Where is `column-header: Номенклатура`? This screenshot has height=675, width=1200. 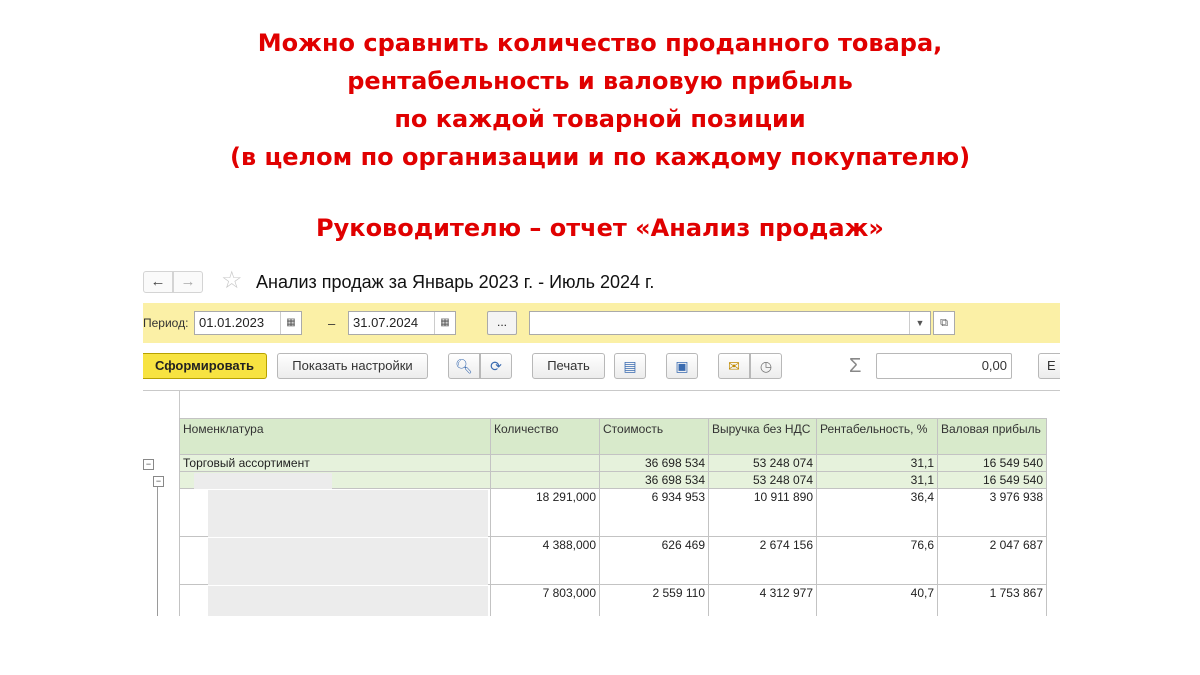
column-header: Номенклатура is located at coordinates (335, 436).